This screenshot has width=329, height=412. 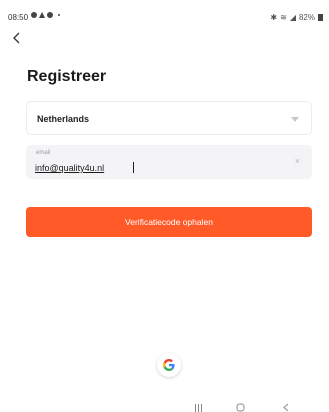 I want to click on status-bar: 08:50 ✱ ≋ ◢ 82%, so click(x=164, y=11).